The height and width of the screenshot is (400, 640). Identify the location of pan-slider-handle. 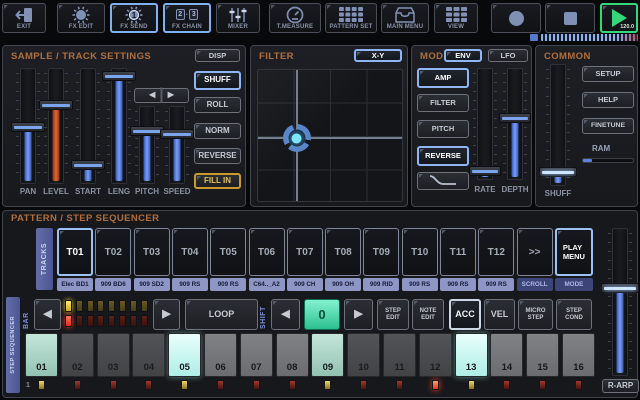
(28, 127).